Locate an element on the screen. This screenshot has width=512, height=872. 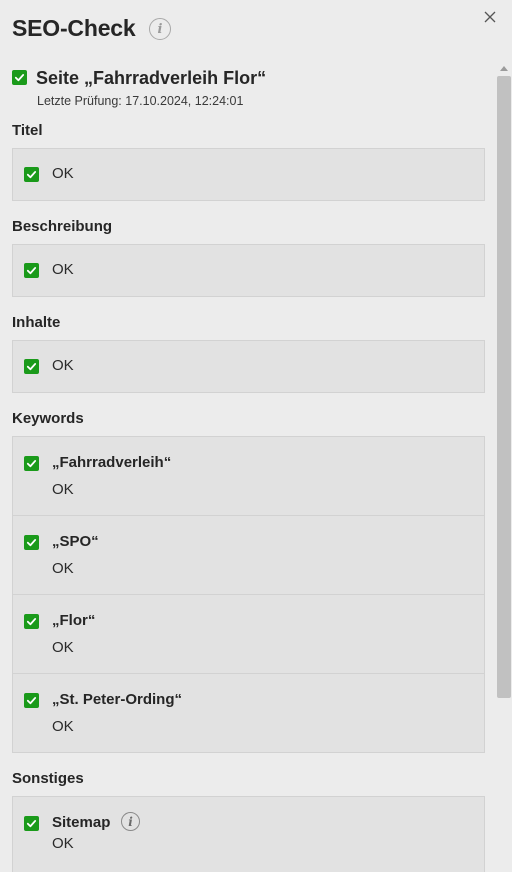
close-button is located at coordinates (490, 17).